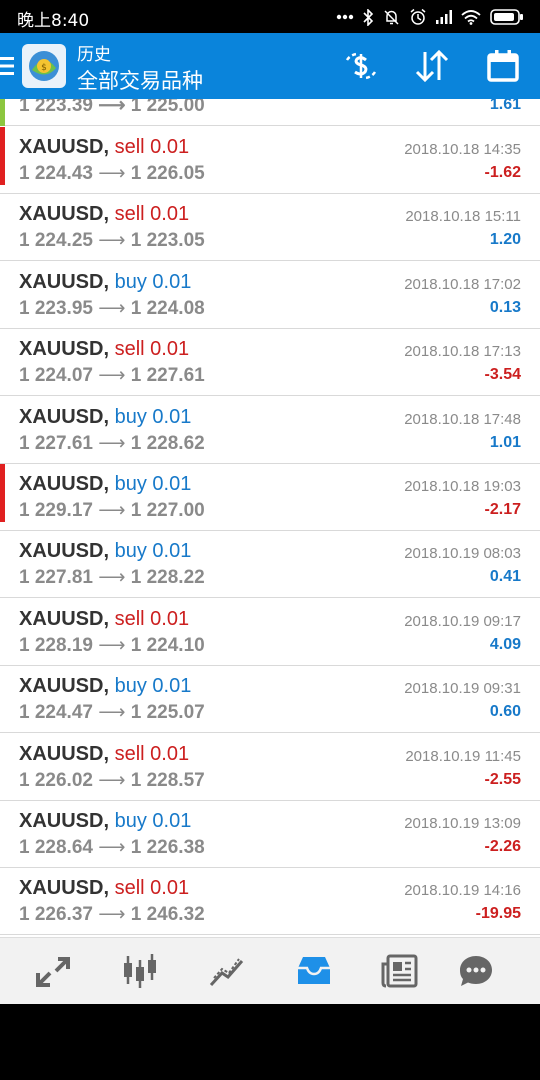  I want to click on more-dots-icon, so click(345, 17).